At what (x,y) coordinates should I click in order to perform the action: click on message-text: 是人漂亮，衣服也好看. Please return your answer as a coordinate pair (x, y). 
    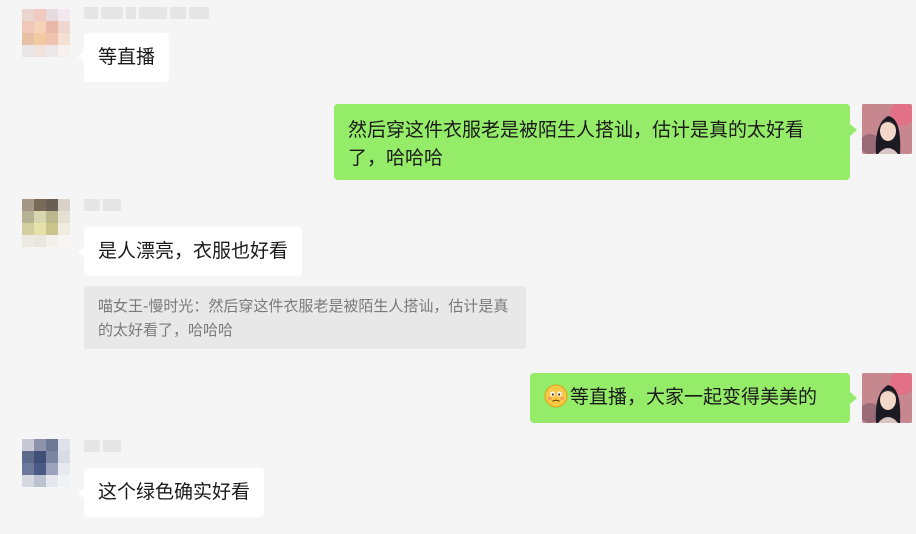
    Looking at the image, I should click on (193, 251).